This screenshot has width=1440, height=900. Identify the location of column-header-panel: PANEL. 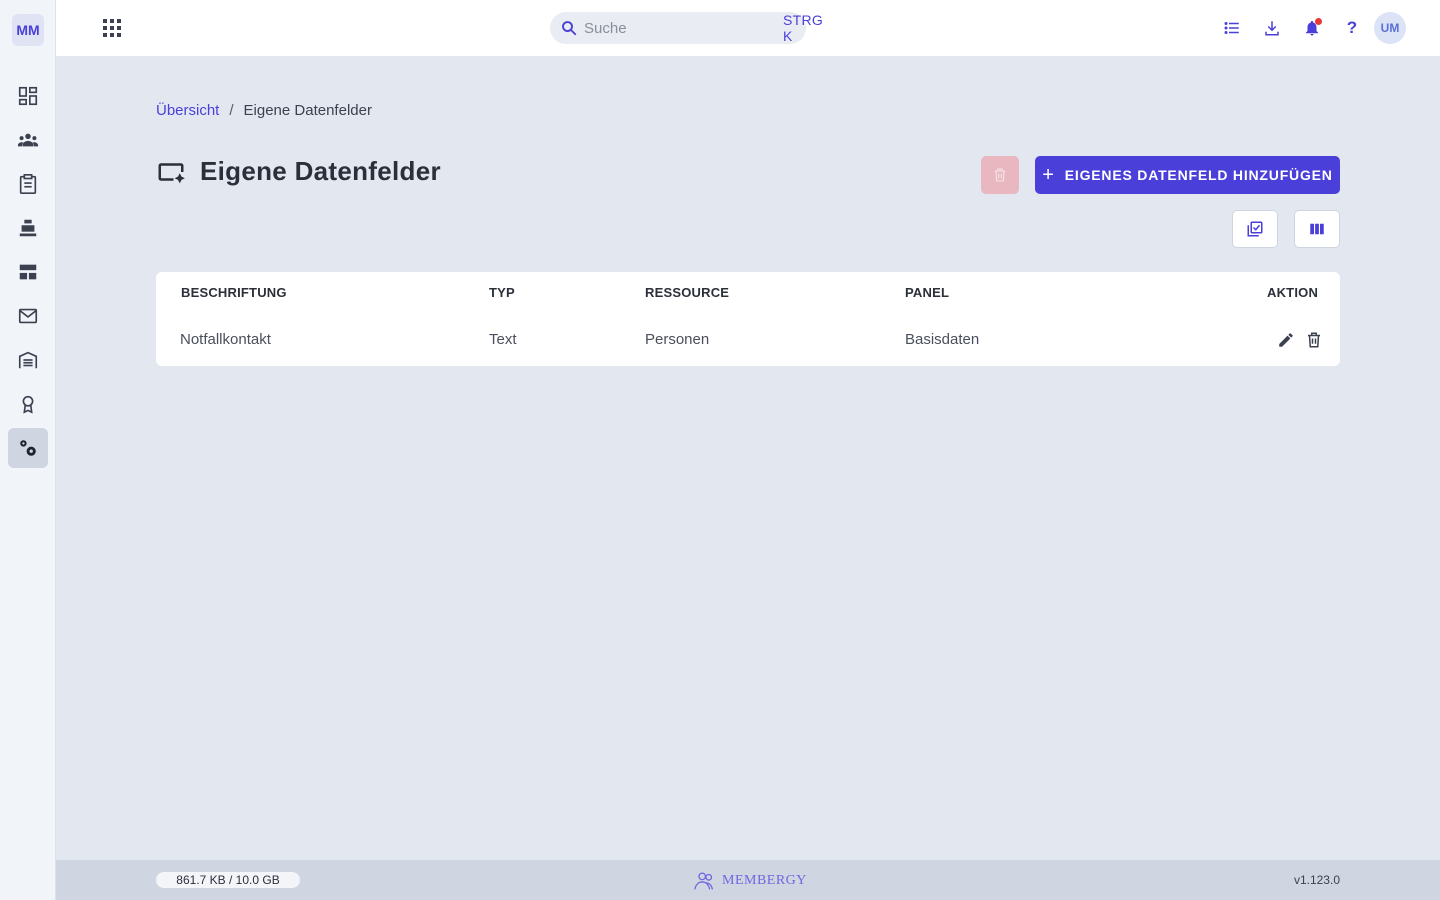
(927, 292).